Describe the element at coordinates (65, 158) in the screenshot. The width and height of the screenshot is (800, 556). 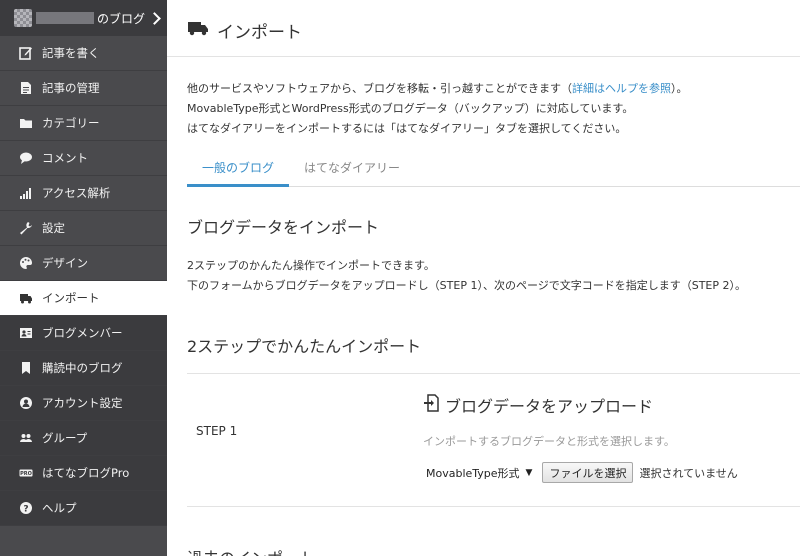
I see `sidebar-item-label: コメント` at that location.